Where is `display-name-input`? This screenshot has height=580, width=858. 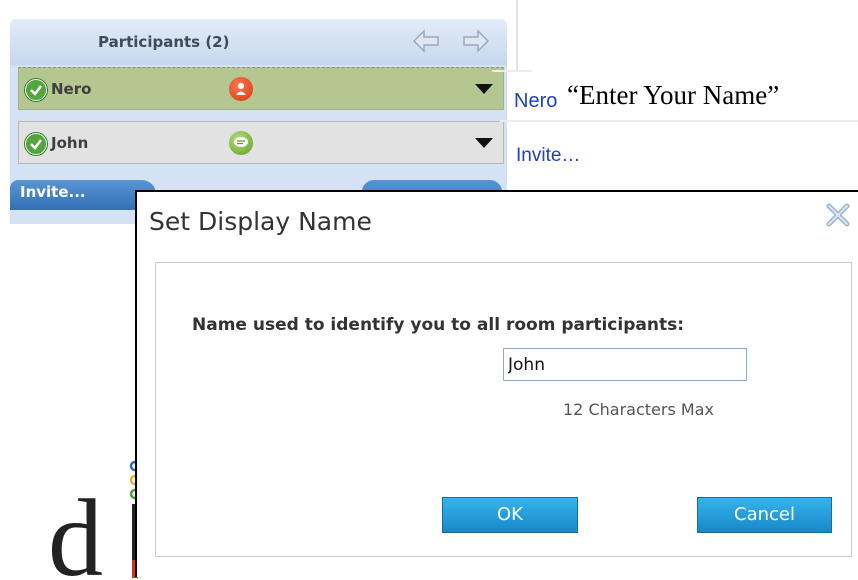 display-name-input is located at coordinates (625, 364).